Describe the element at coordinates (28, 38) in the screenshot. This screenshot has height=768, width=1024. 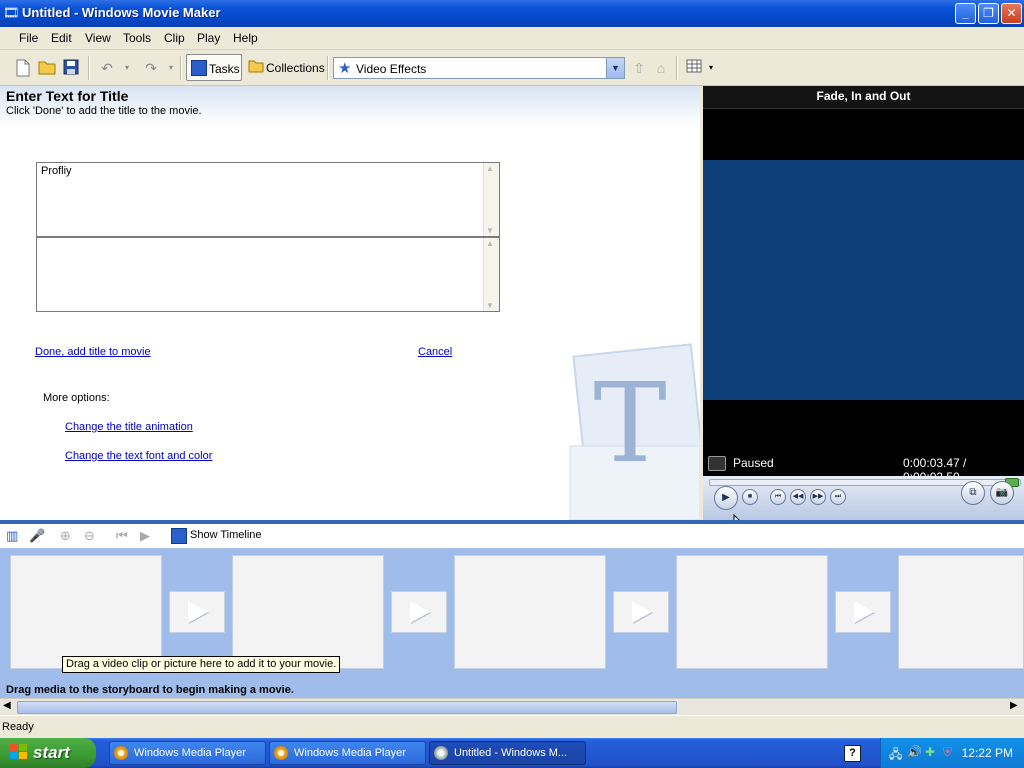
I see `menu-file: File` at that location.